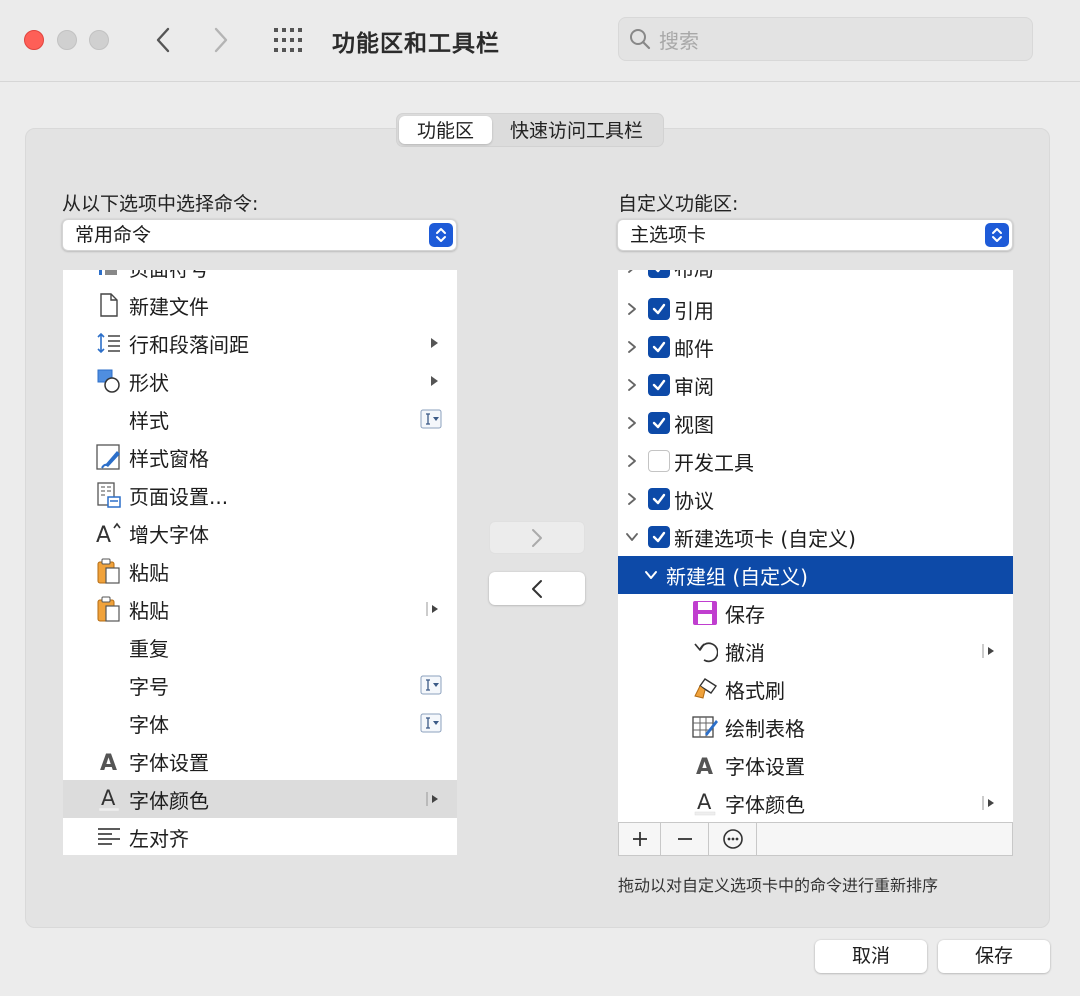 The height and width of the screenshot is (996, 1080). Describe the element at coordinates (109, 457) in the screenshot. I see `styles-pane-icon` at that location.